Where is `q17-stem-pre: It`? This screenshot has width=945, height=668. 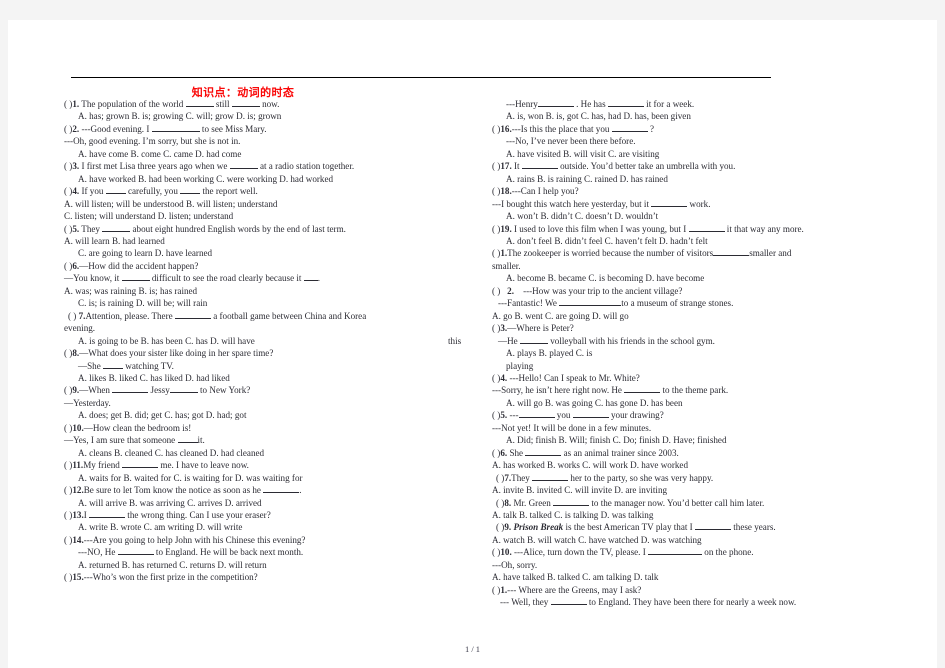 q17-stem-pre: It is located at coordinates (516, 166).